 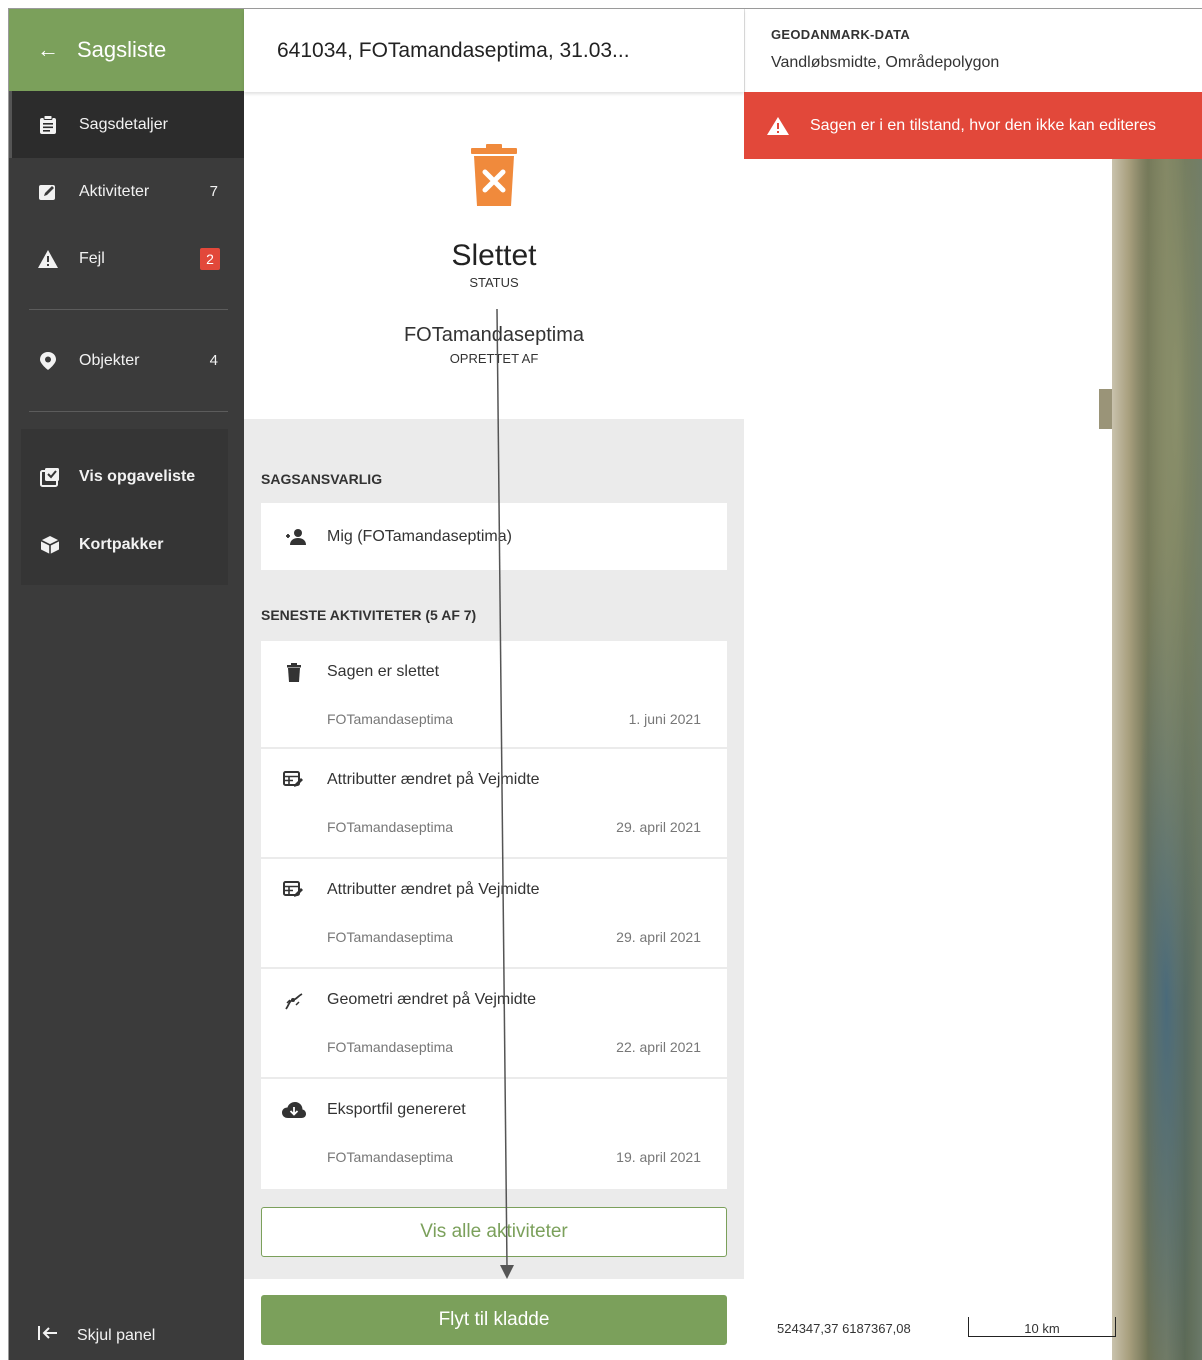 What do you see at coordinates (841, 34) in the screenshot?
I see `geodata-title: GEODANMARK-DATA` at bounding box center [841, 34].